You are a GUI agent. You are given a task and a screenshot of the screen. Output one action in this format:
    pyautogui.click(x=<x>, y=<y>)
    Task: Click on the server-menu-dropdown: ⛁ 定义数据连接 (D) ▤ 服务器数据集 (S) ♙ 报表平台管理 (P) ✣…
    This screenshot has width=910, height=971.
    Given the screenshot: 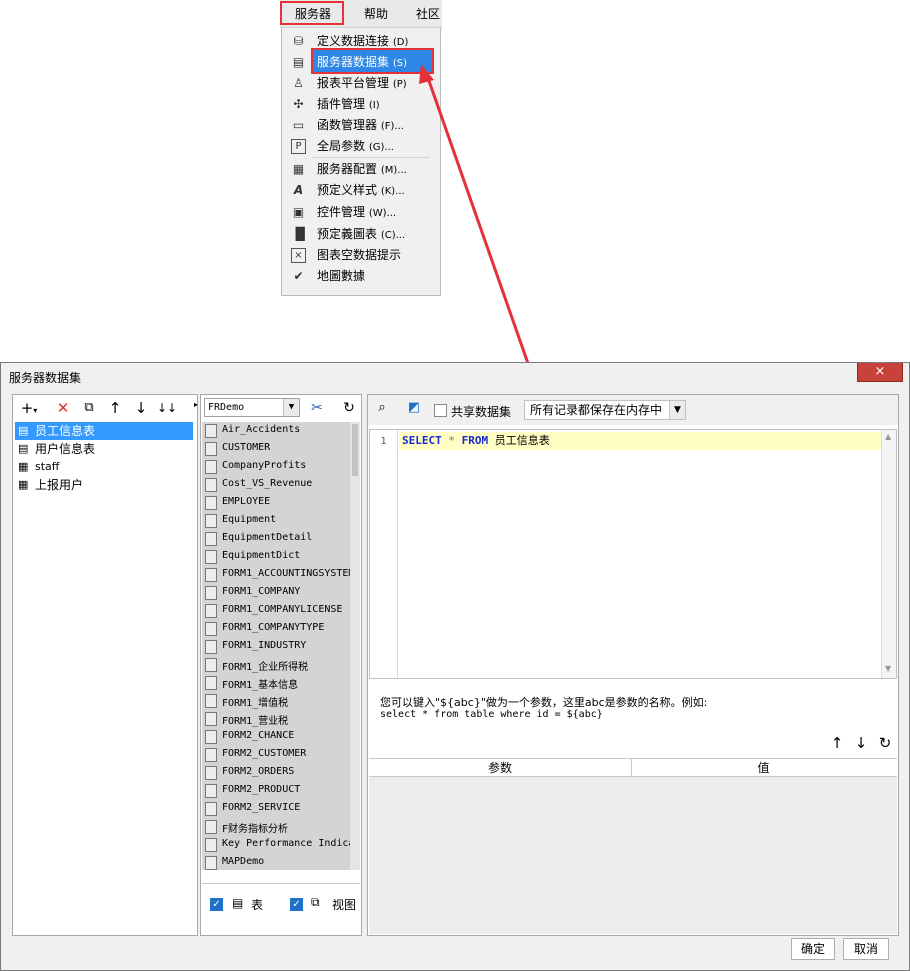 What is the action you would take?
    pyautogui.click(x=361, y=162)
    